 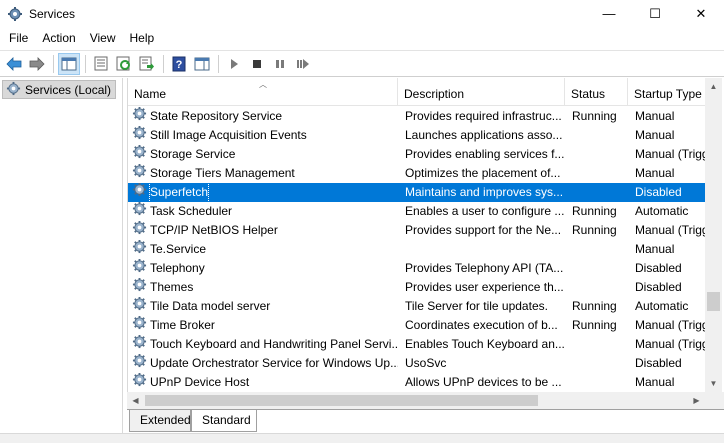 What do you see at coordinates (426, 363) in the screenshot?
I see `service-description: UsoSvc` at bounding box center [426, 363].